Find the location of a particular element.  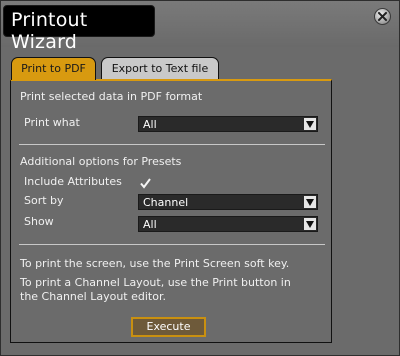

sort-by-label: Sort by is located at coordinates (44, 200).